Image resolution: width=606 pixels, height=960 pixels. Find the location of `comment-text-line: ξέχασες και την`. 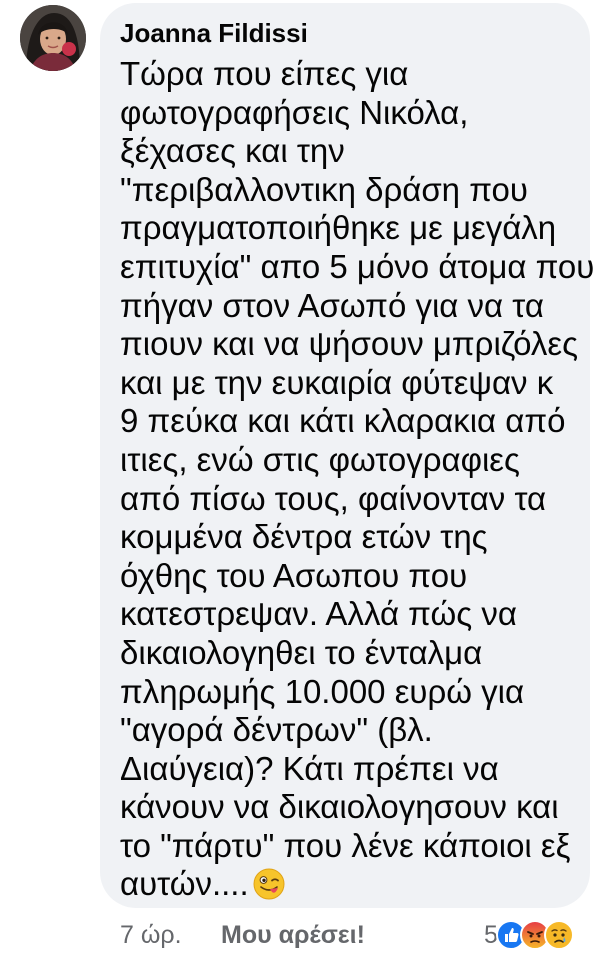

comment-text-line: ξέχασες και την is located at coordinates (232, 151).